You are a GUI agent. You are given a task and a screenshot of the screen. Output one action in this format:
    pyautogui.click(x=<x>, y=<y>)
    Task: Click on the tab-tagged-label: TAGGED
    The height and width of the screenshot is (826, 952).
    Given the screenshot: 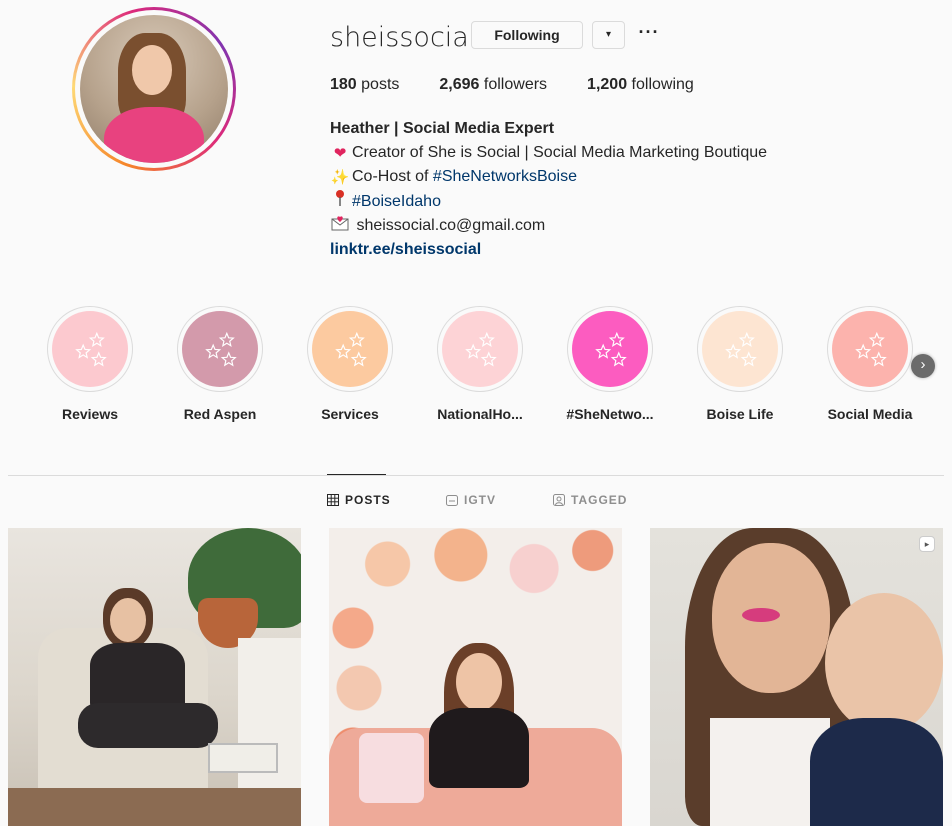 What is the action you would take?
    pyautogui.click(x=599, y=500)
    